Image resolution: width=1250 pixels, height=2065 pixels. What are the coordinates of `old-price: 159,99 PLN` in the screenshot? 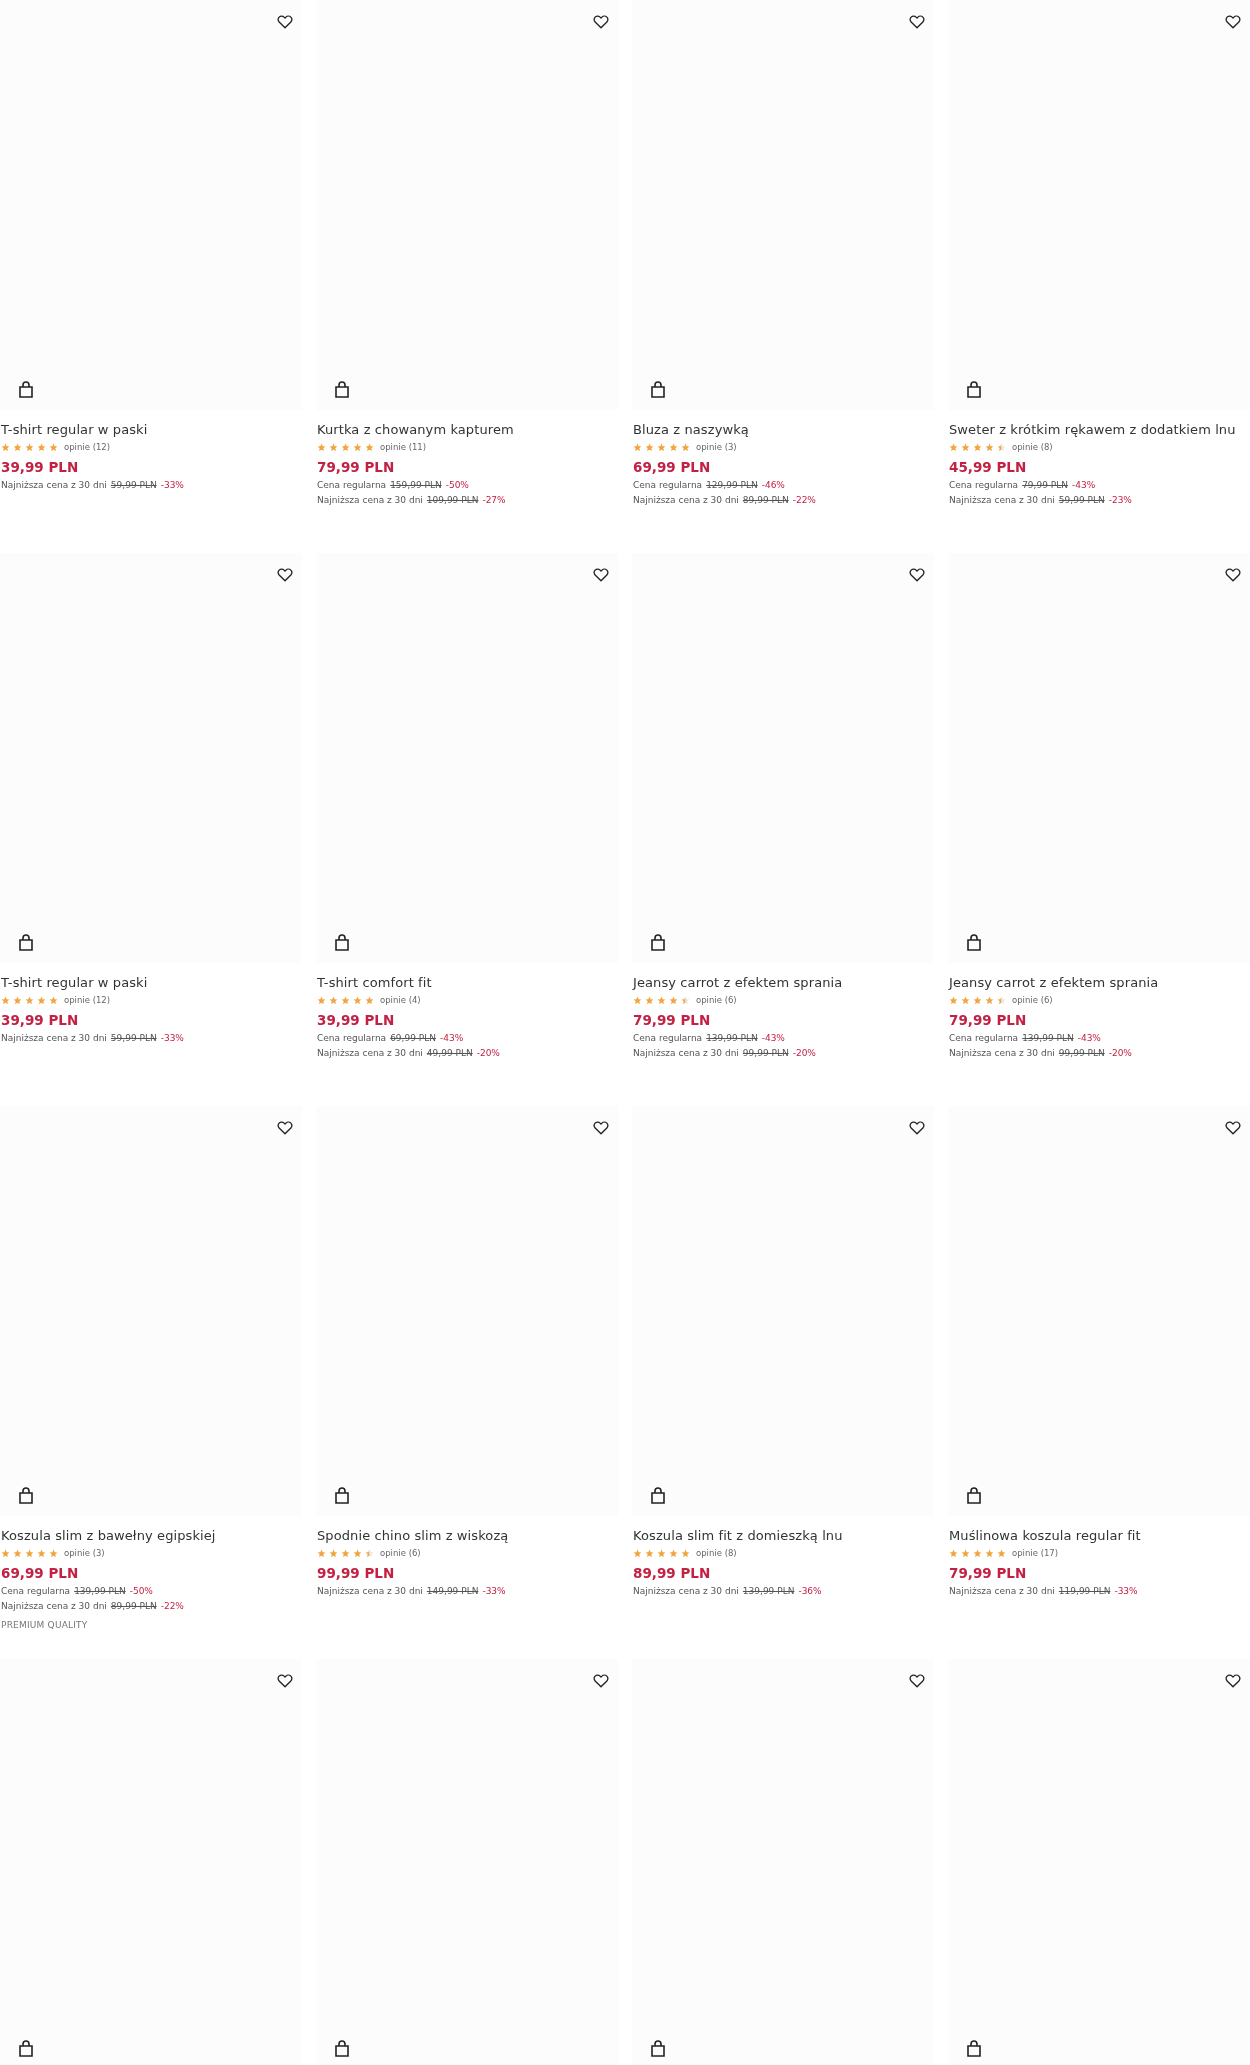 It's located at (416, 485).